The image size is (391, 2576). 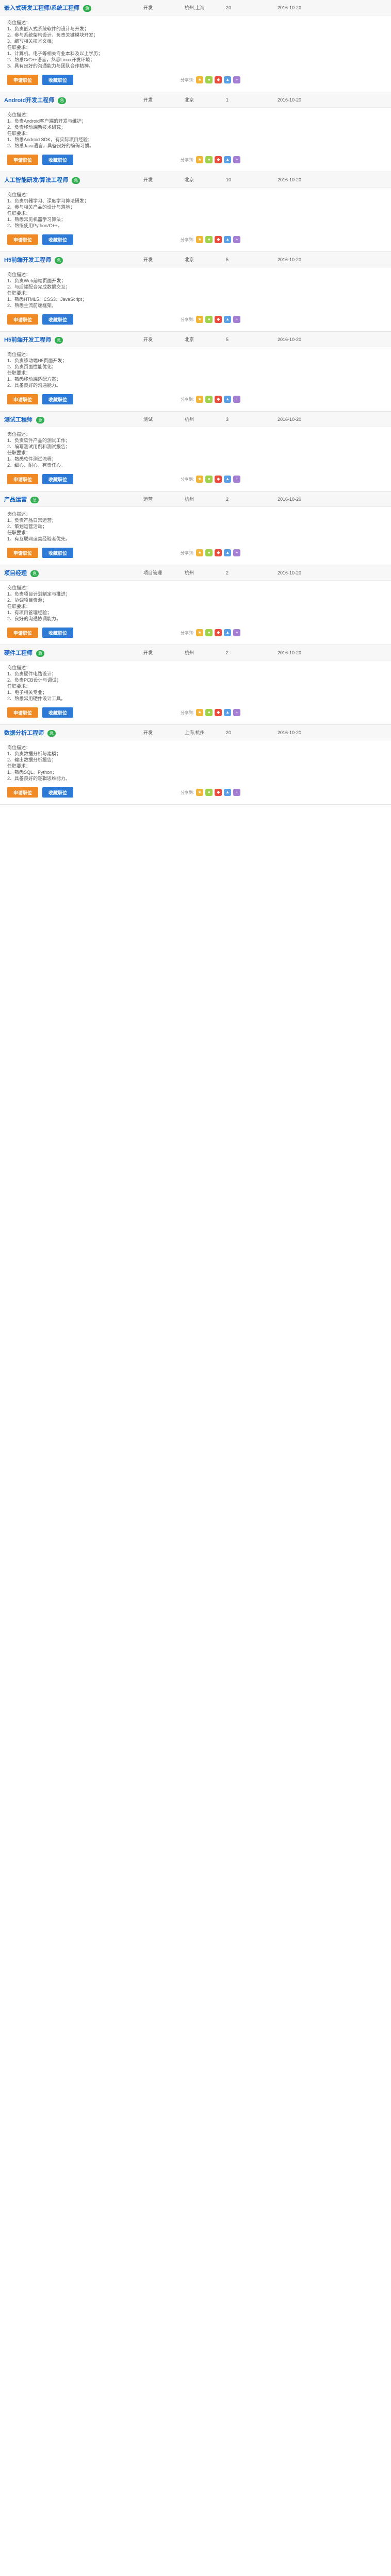 What do you see at coordinates (39, 287) in the screenshot?
I see `job-description-line: 2、与后端配合完成数据交互；` at bounding box center [39, 287].